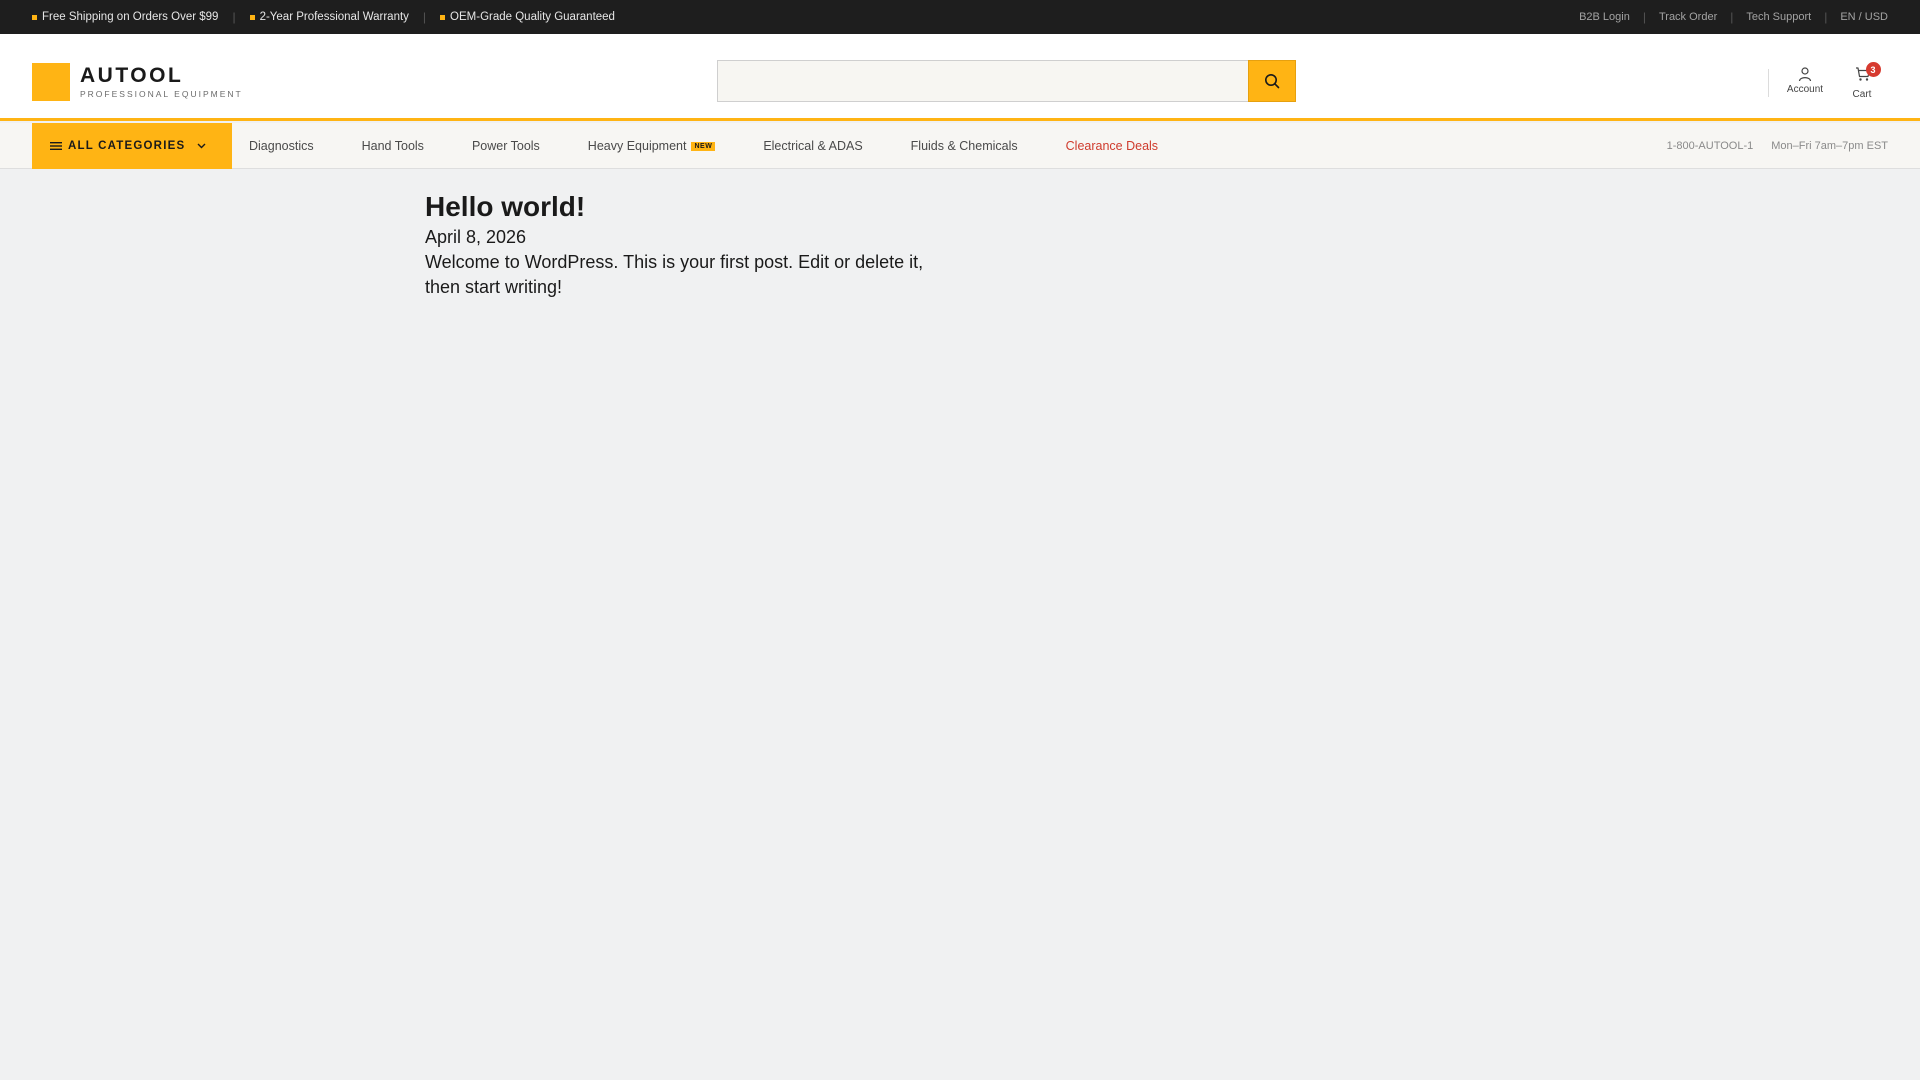 The height and width of the screenshot is (1080, 1920). Describe the element at coordinates (982, 81) in the screenshot. I see `search-input` at that location.